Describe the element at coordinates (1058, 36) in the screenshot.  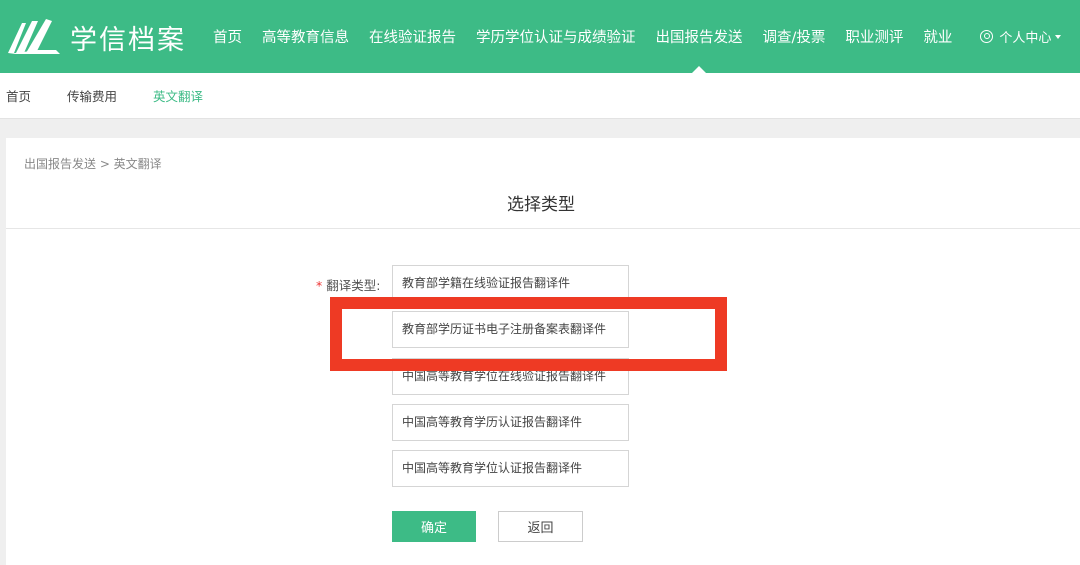
I see `chevron-down-icon` at that location.